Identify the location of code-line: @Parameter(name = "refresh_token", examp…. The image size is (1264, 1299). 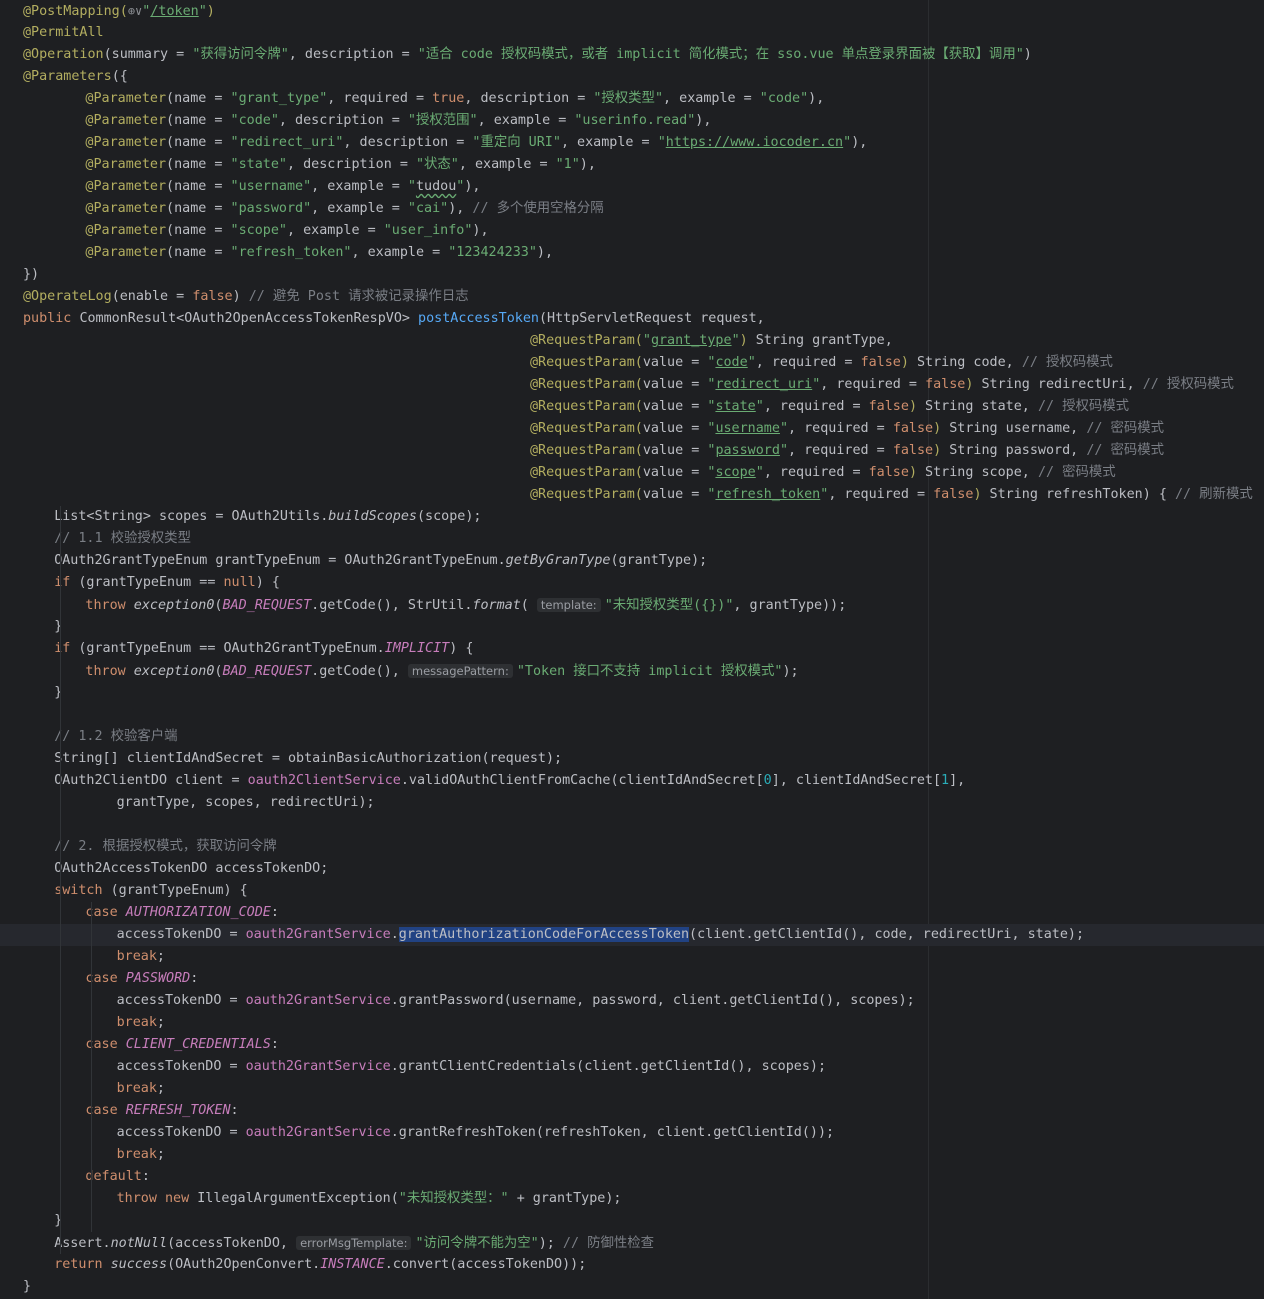
(632, 253).